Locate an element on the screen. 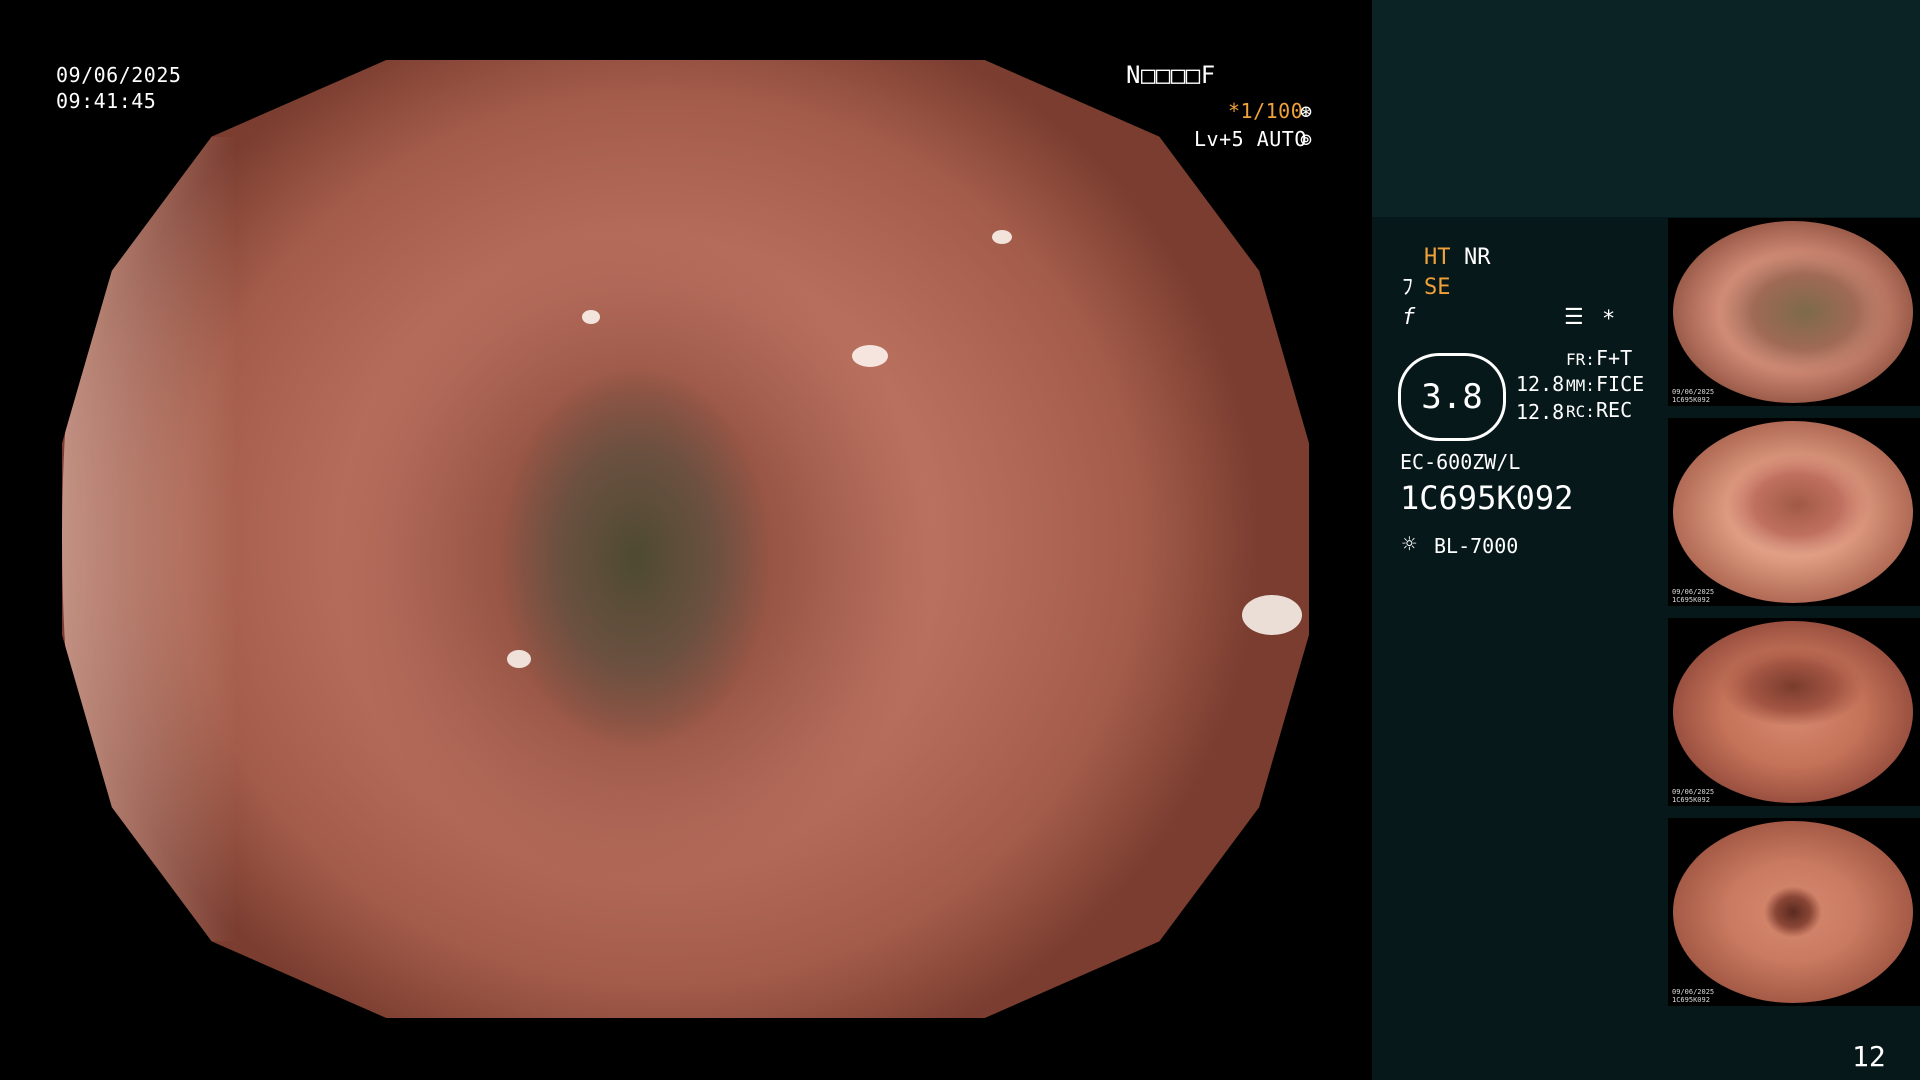  zoom-indicator: 3.8 is located at coordinates (1452, 397).